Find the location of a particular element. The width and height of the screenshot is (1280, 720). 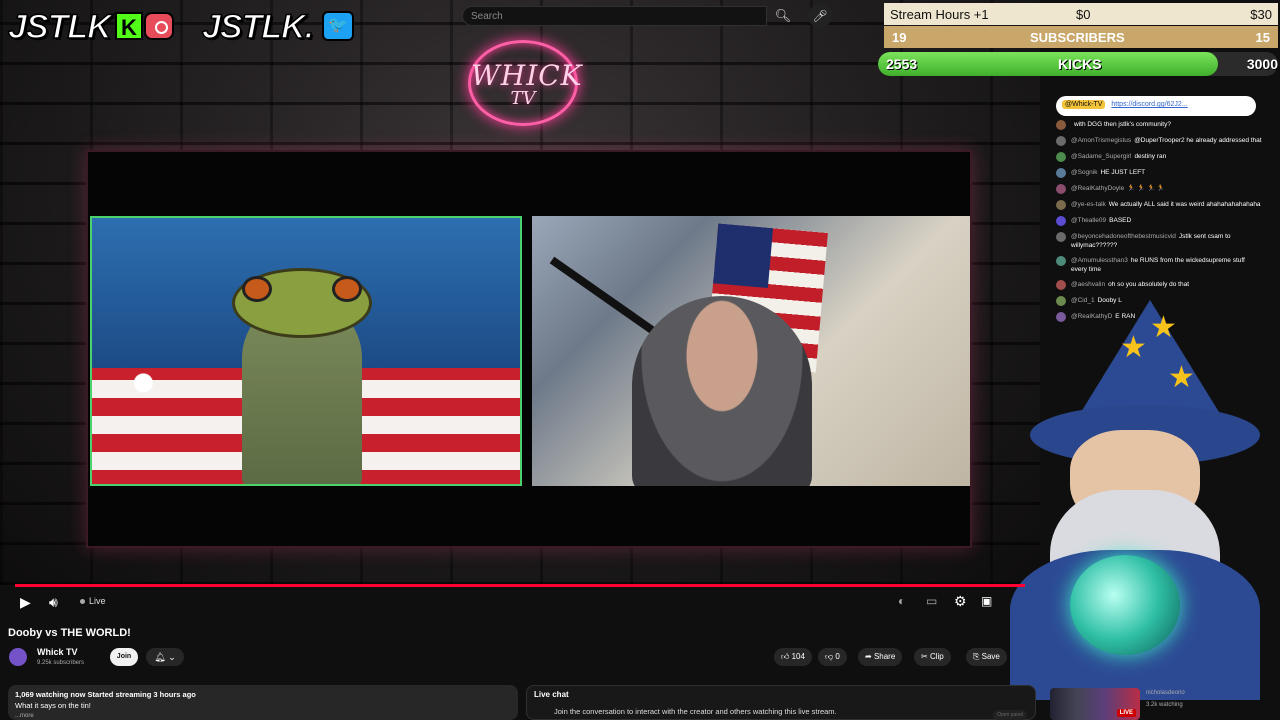

like-button: 👍︎ 104 is located at coordinates (793, 657).